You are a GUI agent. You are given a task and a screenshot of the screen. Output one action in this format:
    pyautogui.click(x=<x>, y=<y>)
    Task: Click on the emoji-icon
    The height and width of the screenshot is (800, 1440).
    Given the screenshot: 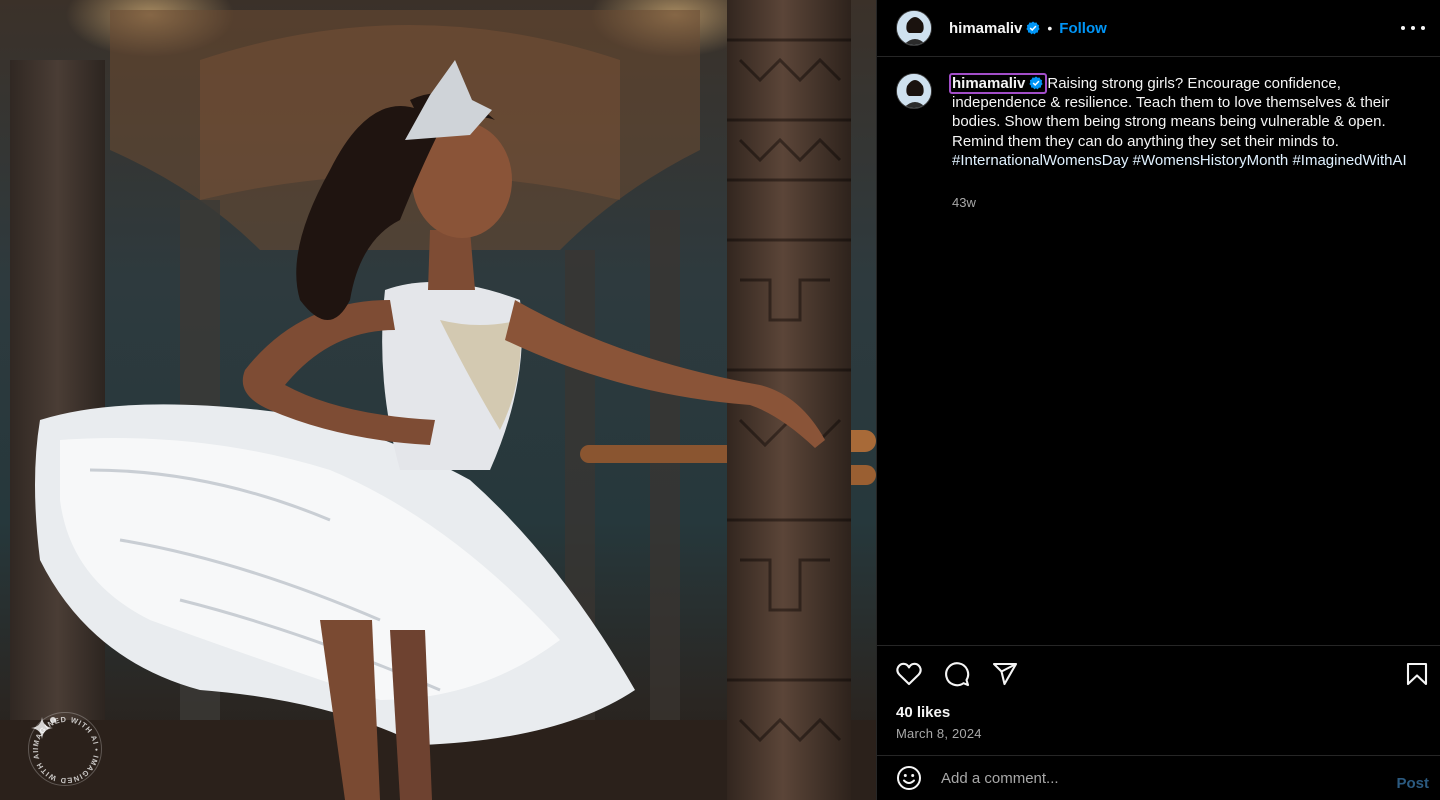 What is the action you would take?
    pyautogui.click(x=909, y=778)
    